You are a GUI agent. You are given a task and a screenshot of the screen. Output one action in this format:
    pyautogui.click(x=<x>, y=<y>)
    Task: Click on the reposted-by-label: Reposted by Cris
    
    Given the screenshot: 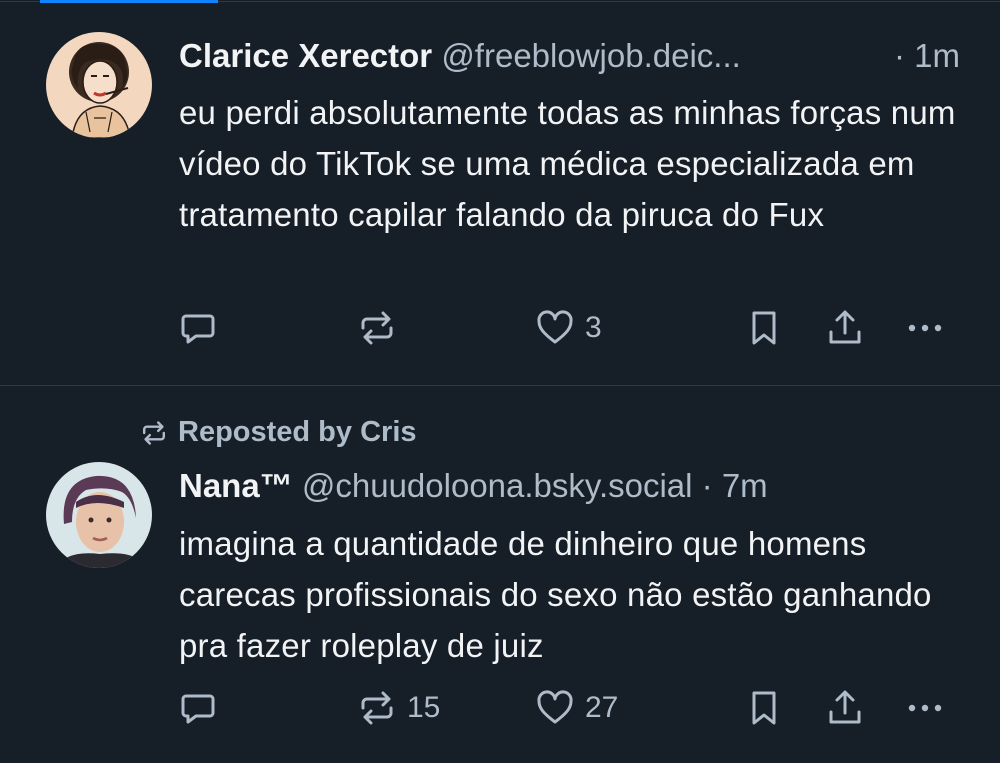 What is the action you would take?
    pyautogui.click(x=297, y=432)
    